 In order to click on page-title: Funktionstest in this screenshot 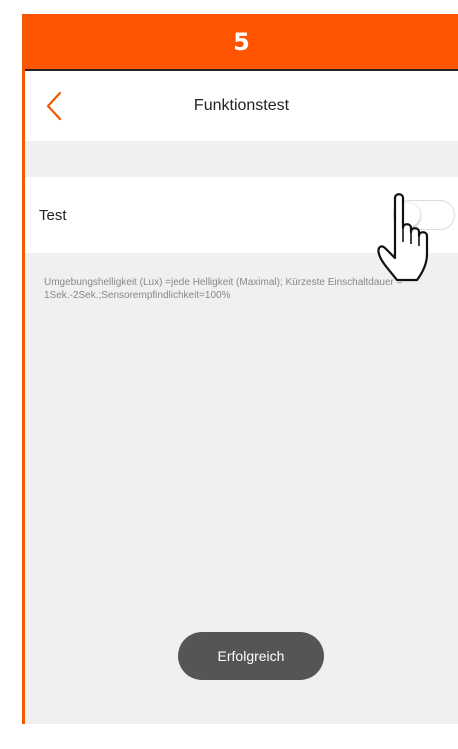, I will do `click(241, 105)`.